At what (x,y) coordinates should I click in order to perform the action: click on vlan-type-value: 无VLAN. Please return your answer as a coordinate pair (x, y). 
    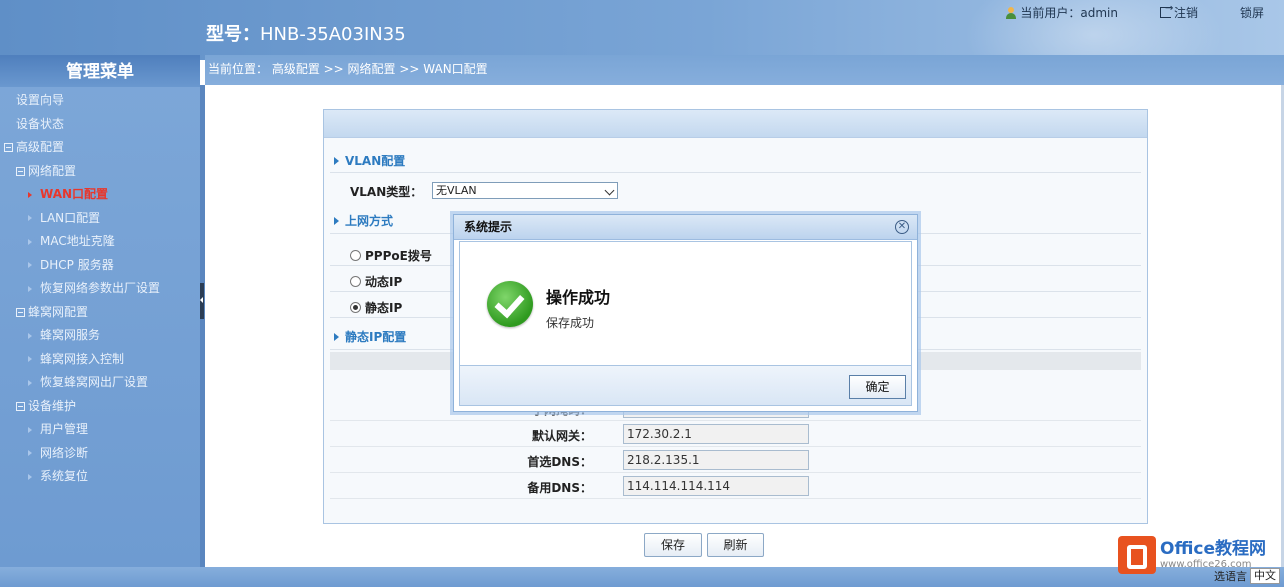
    Looking at the image, I should click on (456, 190).